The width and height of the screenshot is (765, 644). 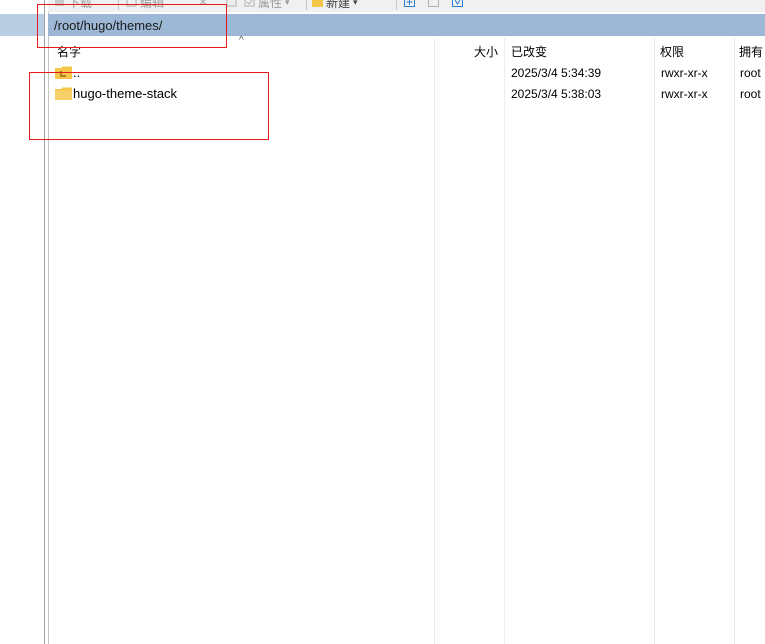 What do you see at coordinates (241, 40) in the screenshot?
I see `sort-ascending-icon: ^` at bounding box center [241, 40].